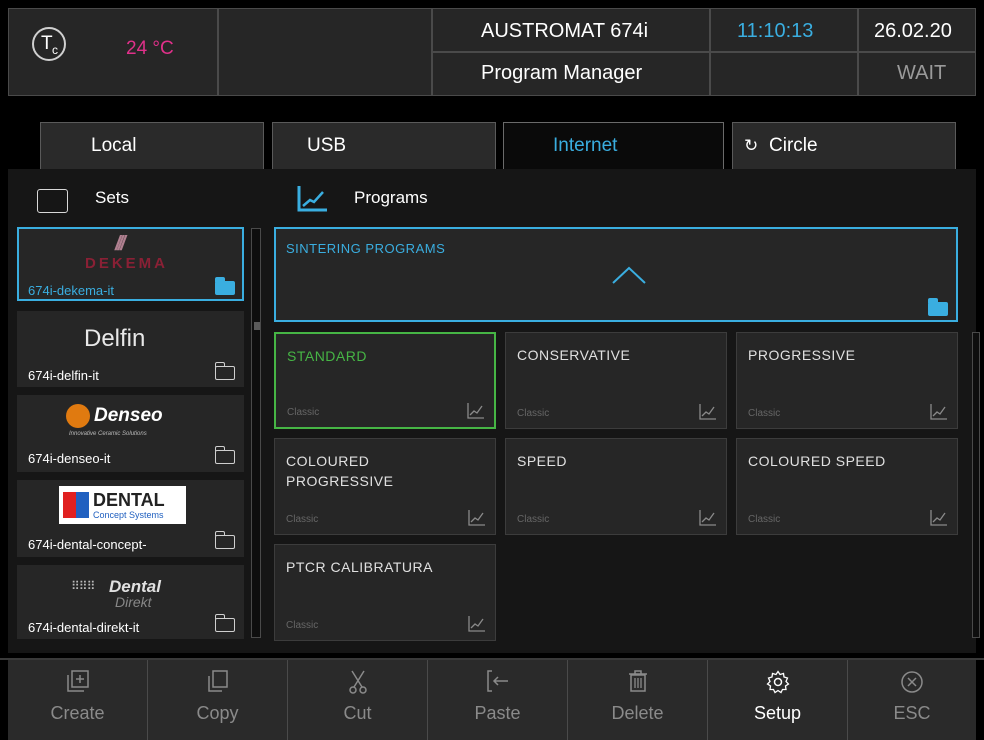  I want to click on program-name: COLOURED SPEED, so click(817, 461).